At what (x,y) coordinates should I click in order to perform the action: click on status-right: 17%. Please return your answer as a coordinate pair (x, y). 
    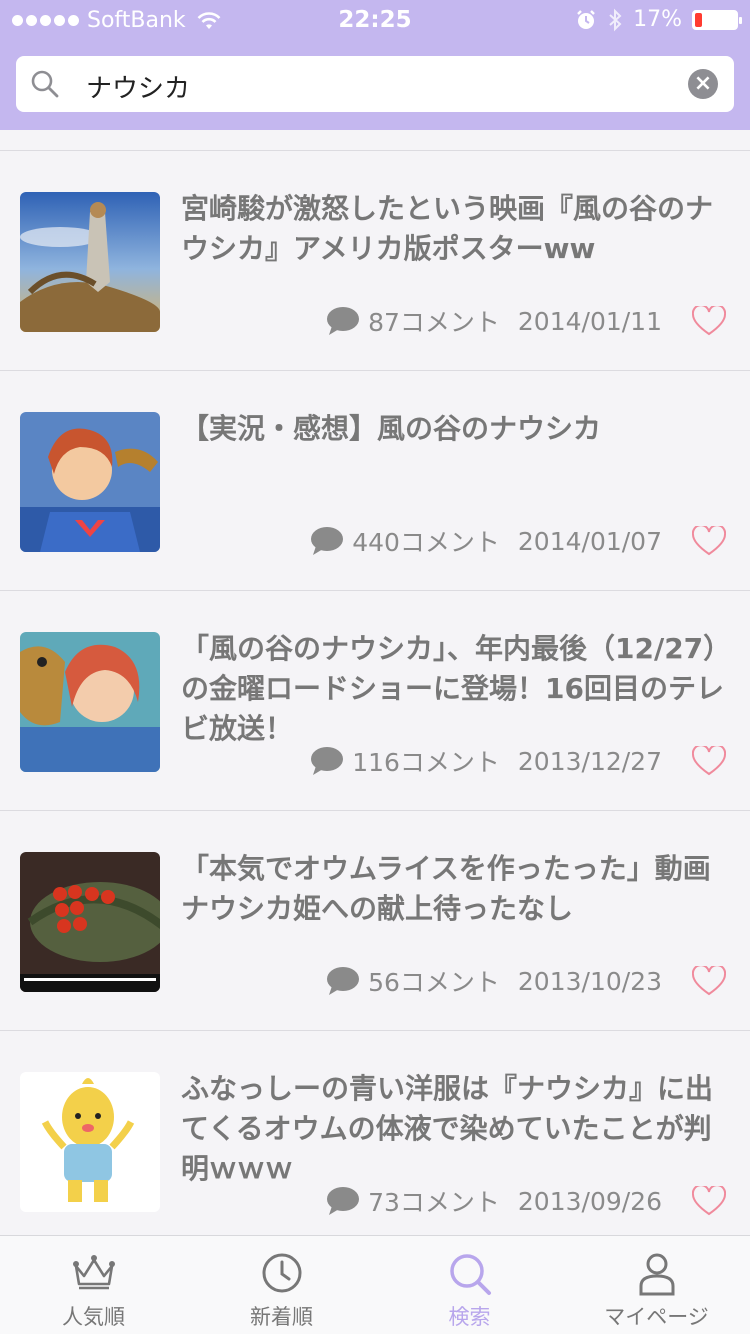
    Looking at the image, I should click on (658, 19).